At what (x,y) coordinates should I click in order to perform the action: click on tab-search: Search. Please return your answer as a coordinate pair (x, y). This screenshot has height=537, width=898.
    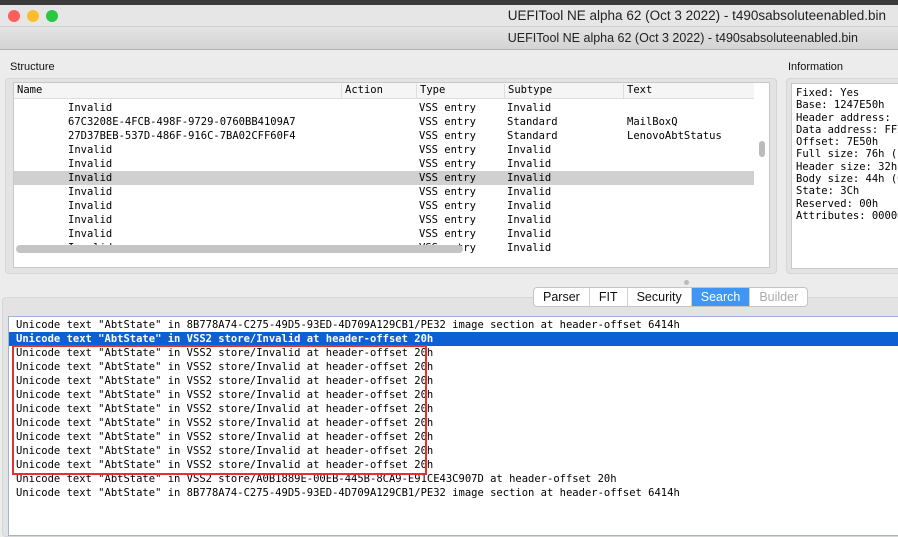
    Looking at the image, I should click on (721, 297).